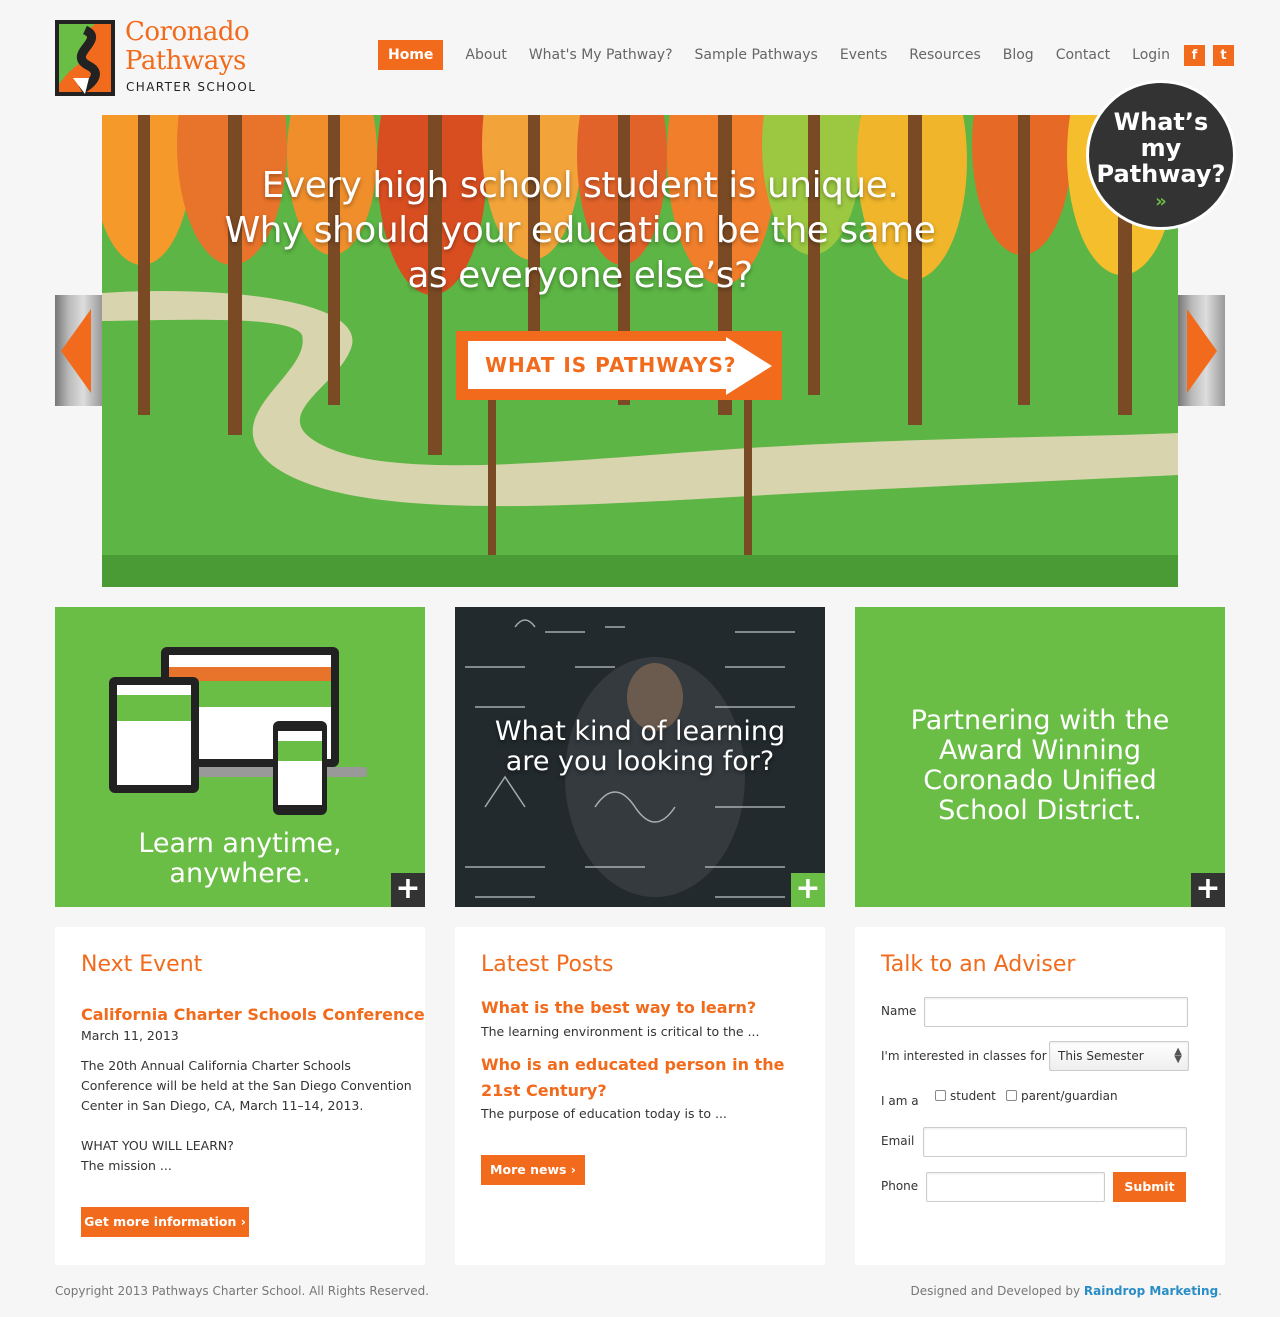 The height and width of the screenshot is (1317, 1280). Describe the element at coordinates (130, 1035) in the screenshot. I see `event-date: March 11, 2013` at that location.